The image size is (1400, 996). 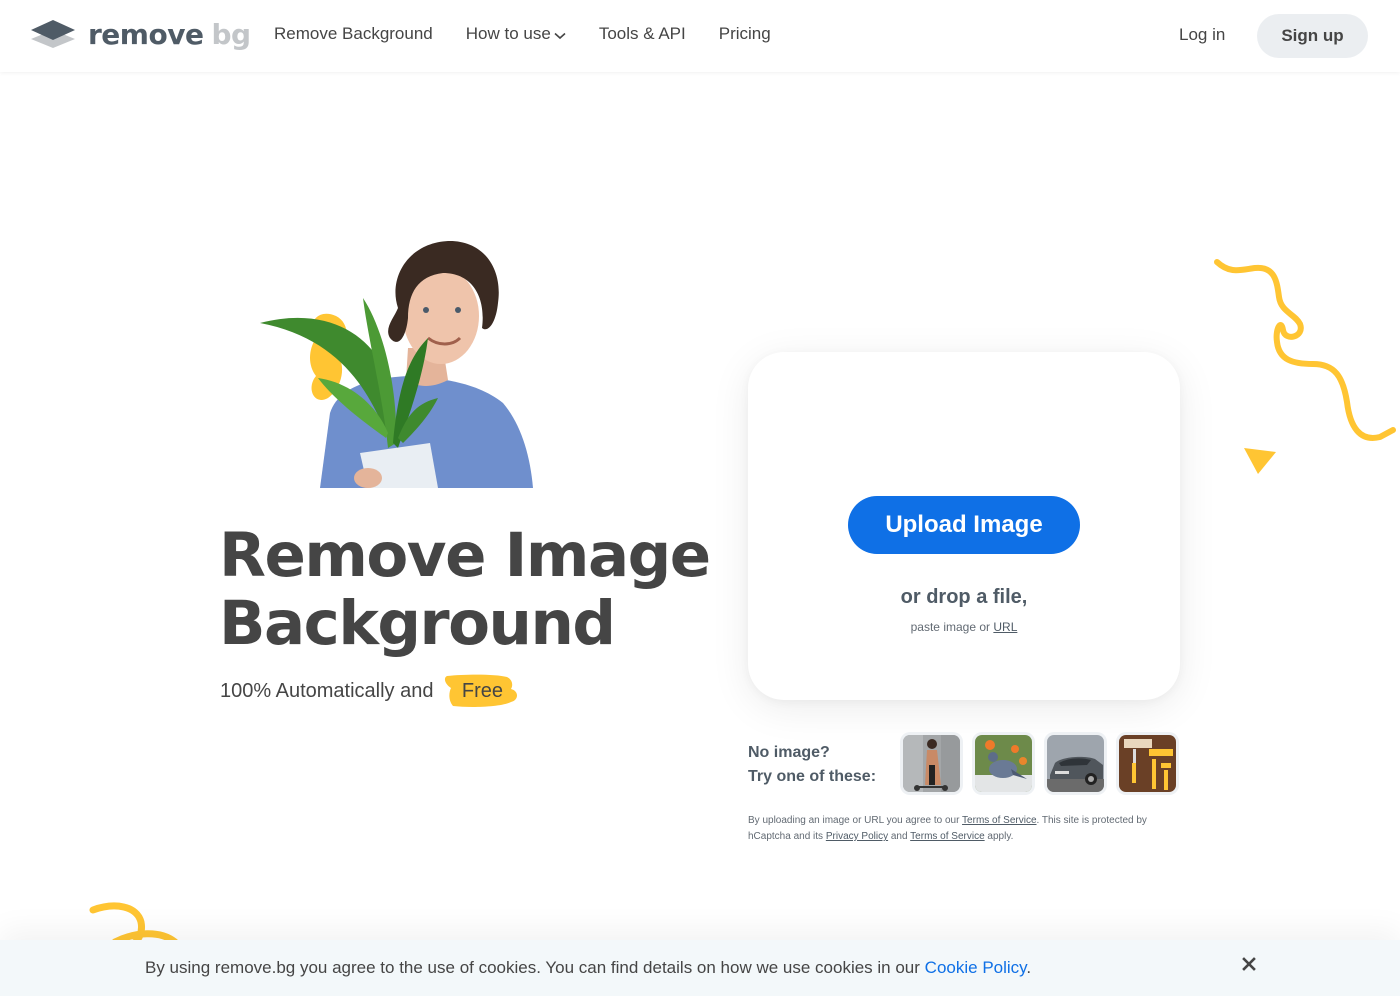 I want to click on signup-button: Sign up, so click(x=1312, y=36).